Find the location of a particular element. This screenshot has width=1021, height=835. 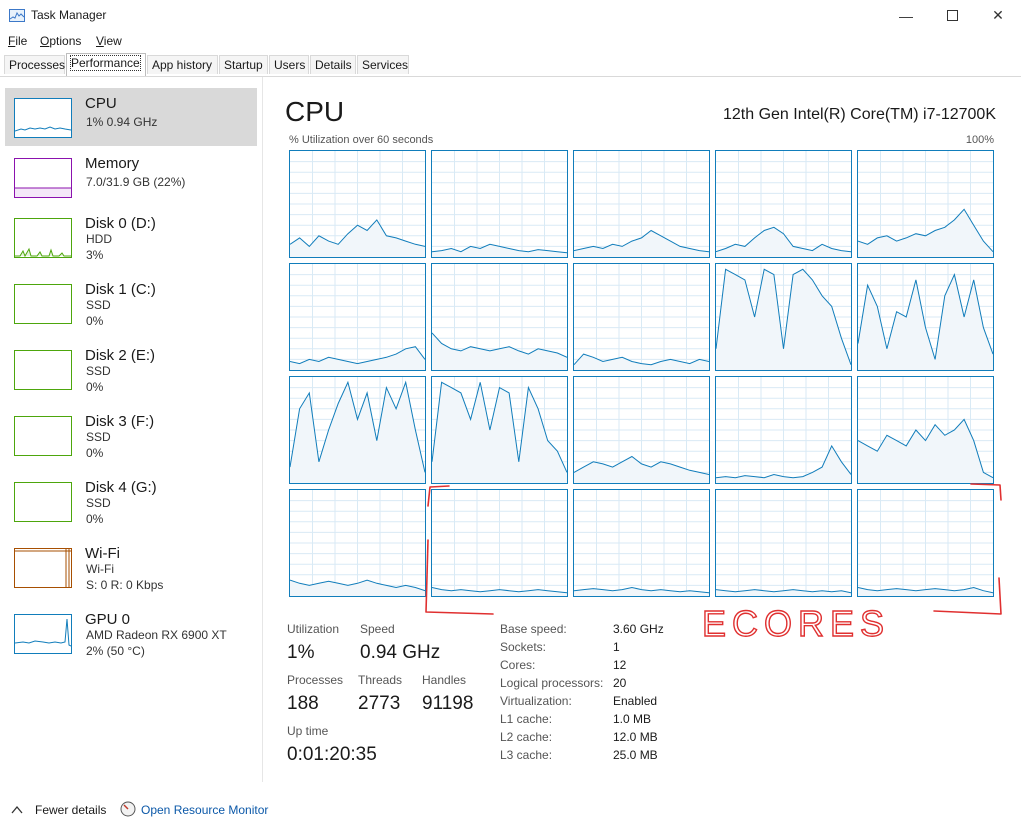

sidebar-name: Disk 1 (C:) is located at coordinates (120, 289).